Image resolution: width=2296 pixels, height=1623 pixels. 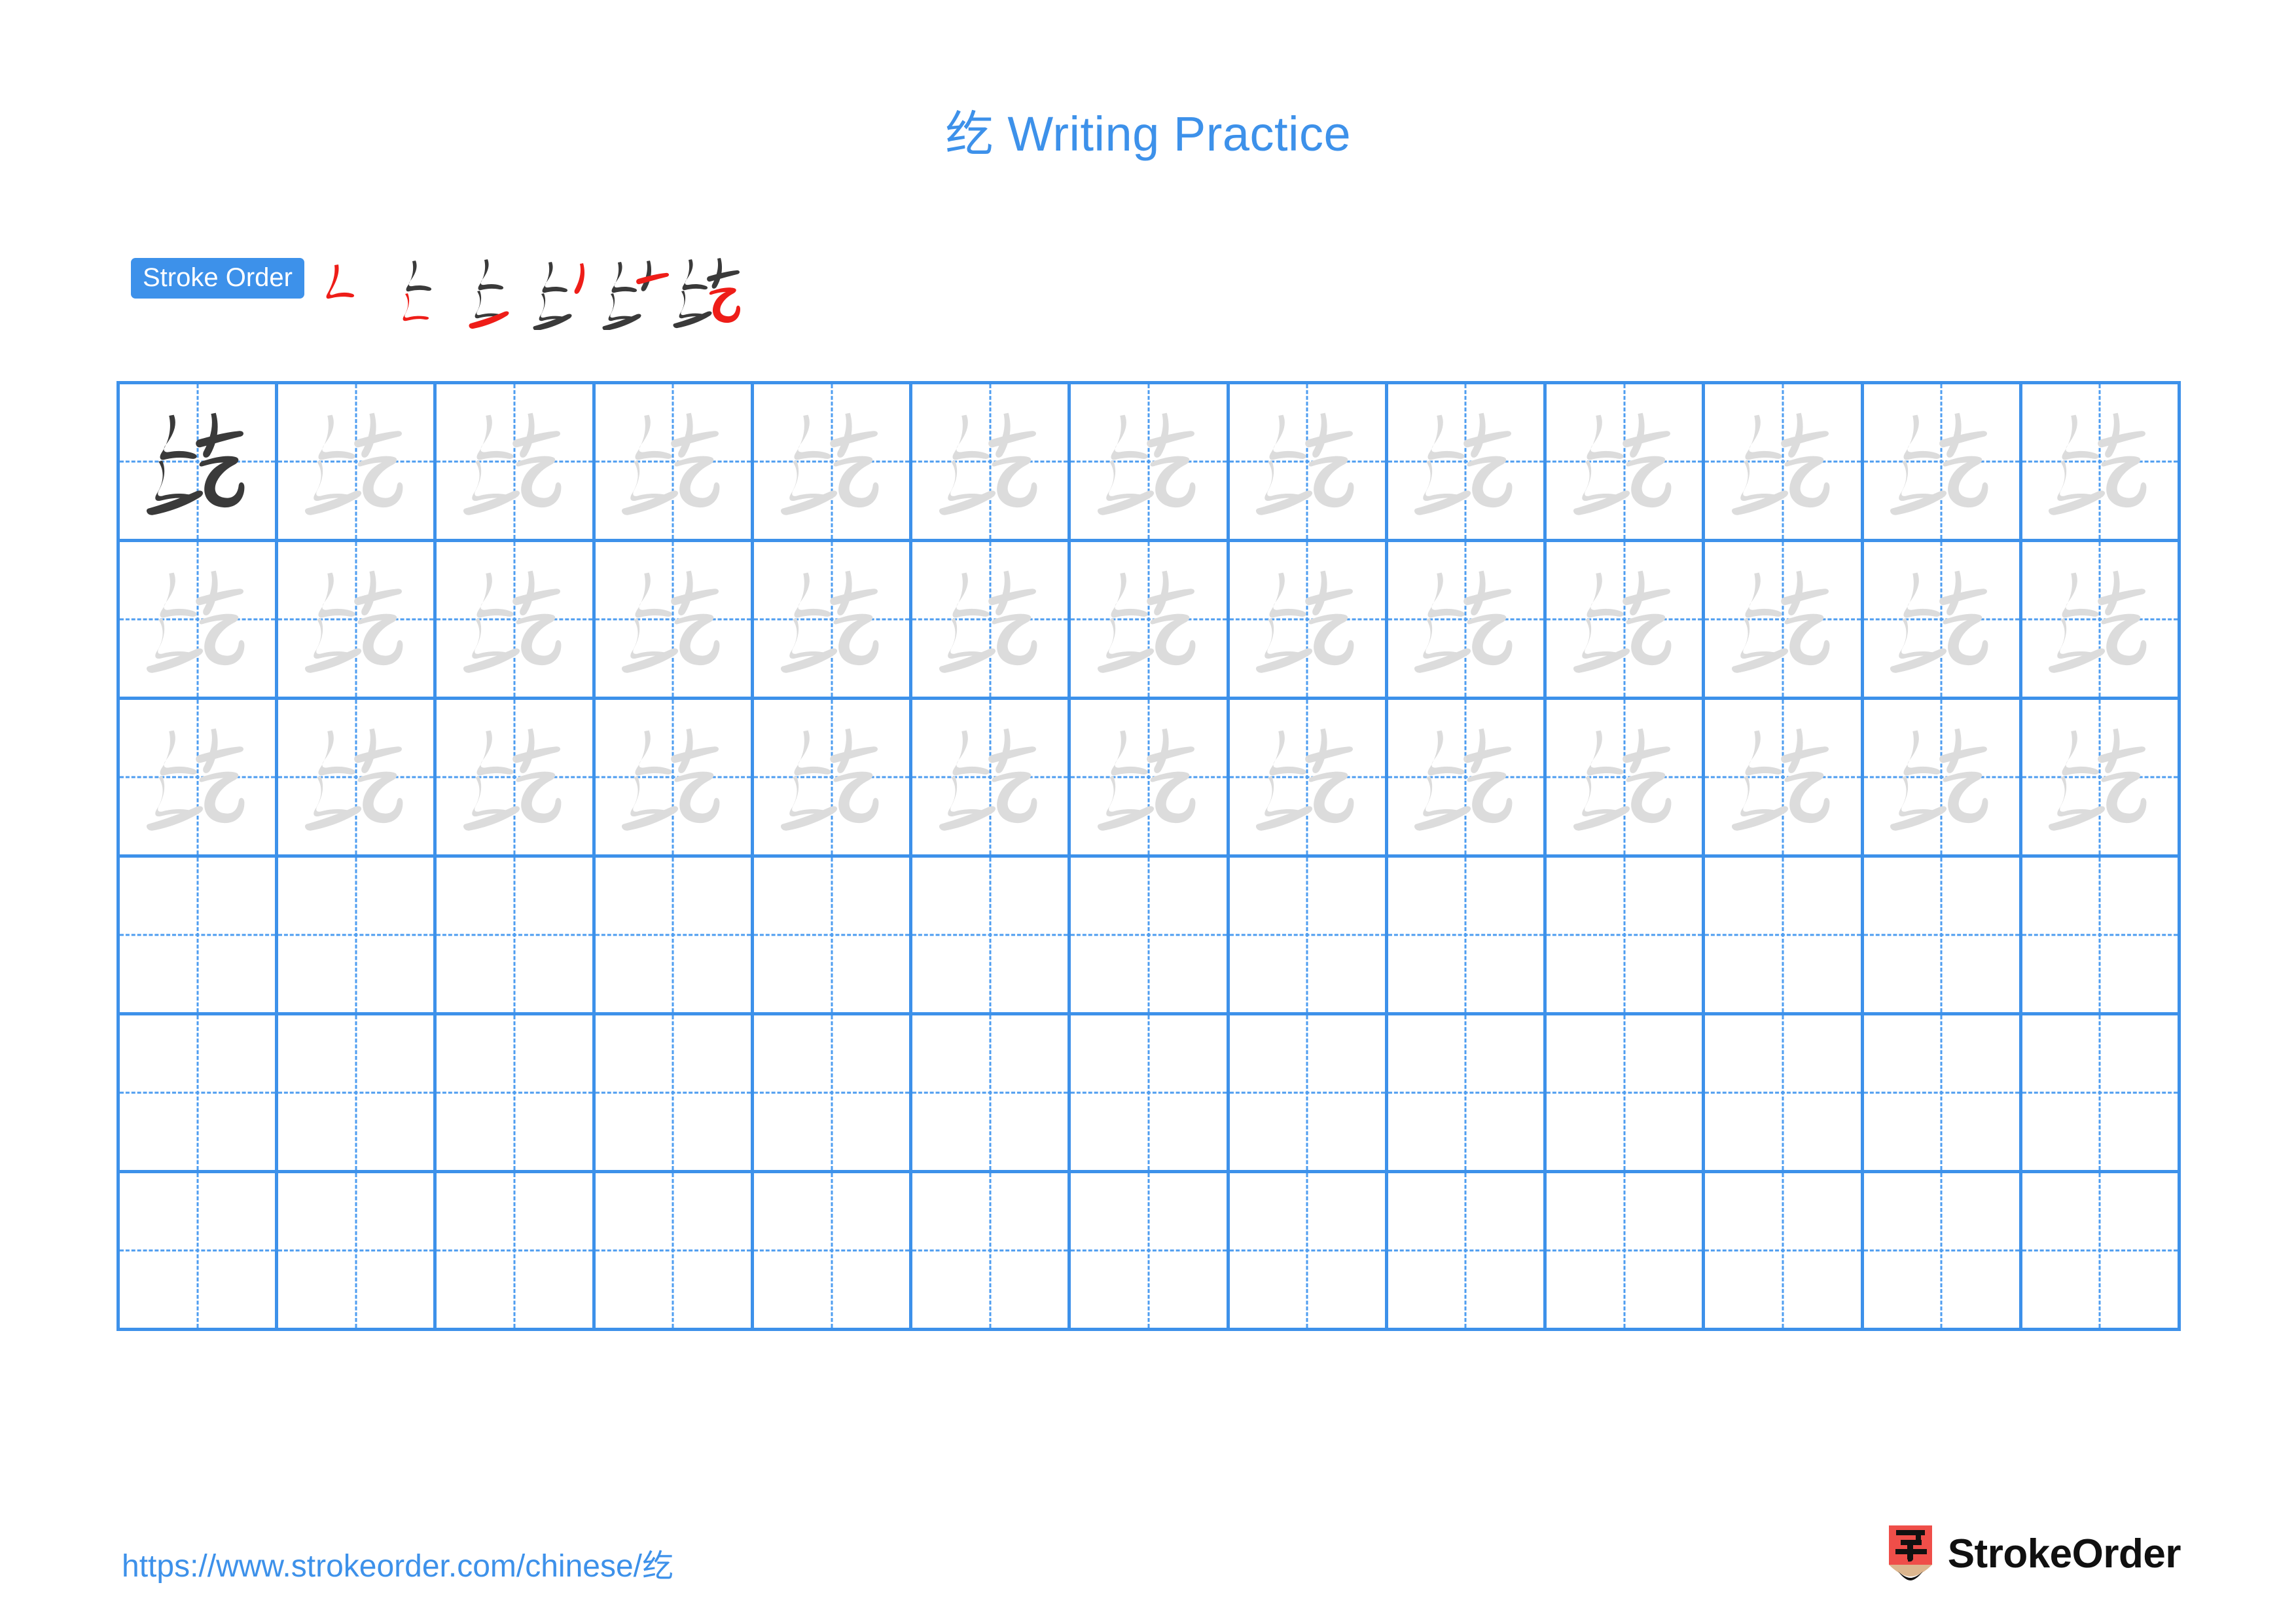 What do you see at coordinates (397, 1563) in the screenshot?
I see `source-url-link: https://www.strokeorder.com/chinese/纥` at bounding box center [397, 1563].